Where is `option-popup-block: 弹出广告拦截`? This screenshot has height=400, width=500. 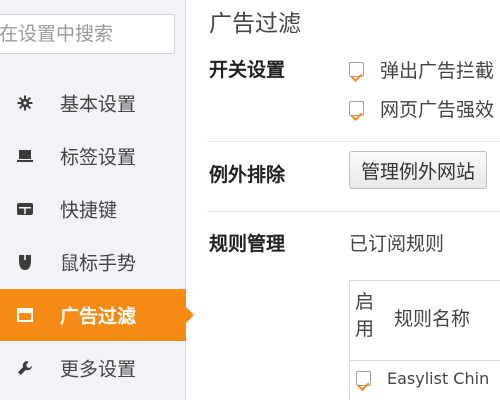
option-popup-block: 弹出广告拦截 is located at coordinates (421, 69).